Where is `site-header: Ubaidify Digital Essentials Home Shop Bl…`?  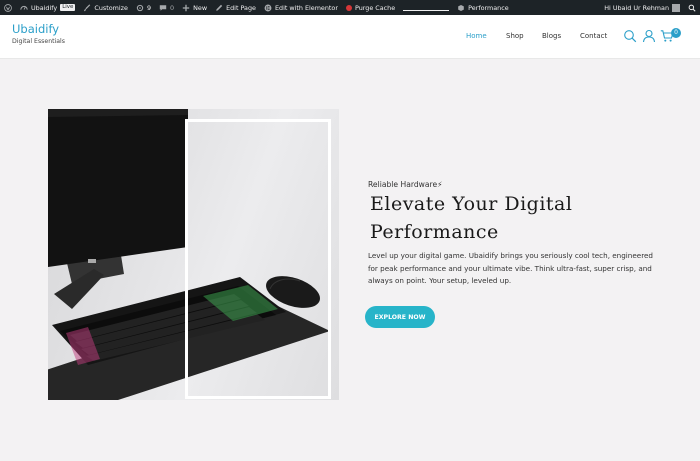
site-header: Ubaidify Digital Essentials Home Shop Bl… is located at coordinates (350, 37).